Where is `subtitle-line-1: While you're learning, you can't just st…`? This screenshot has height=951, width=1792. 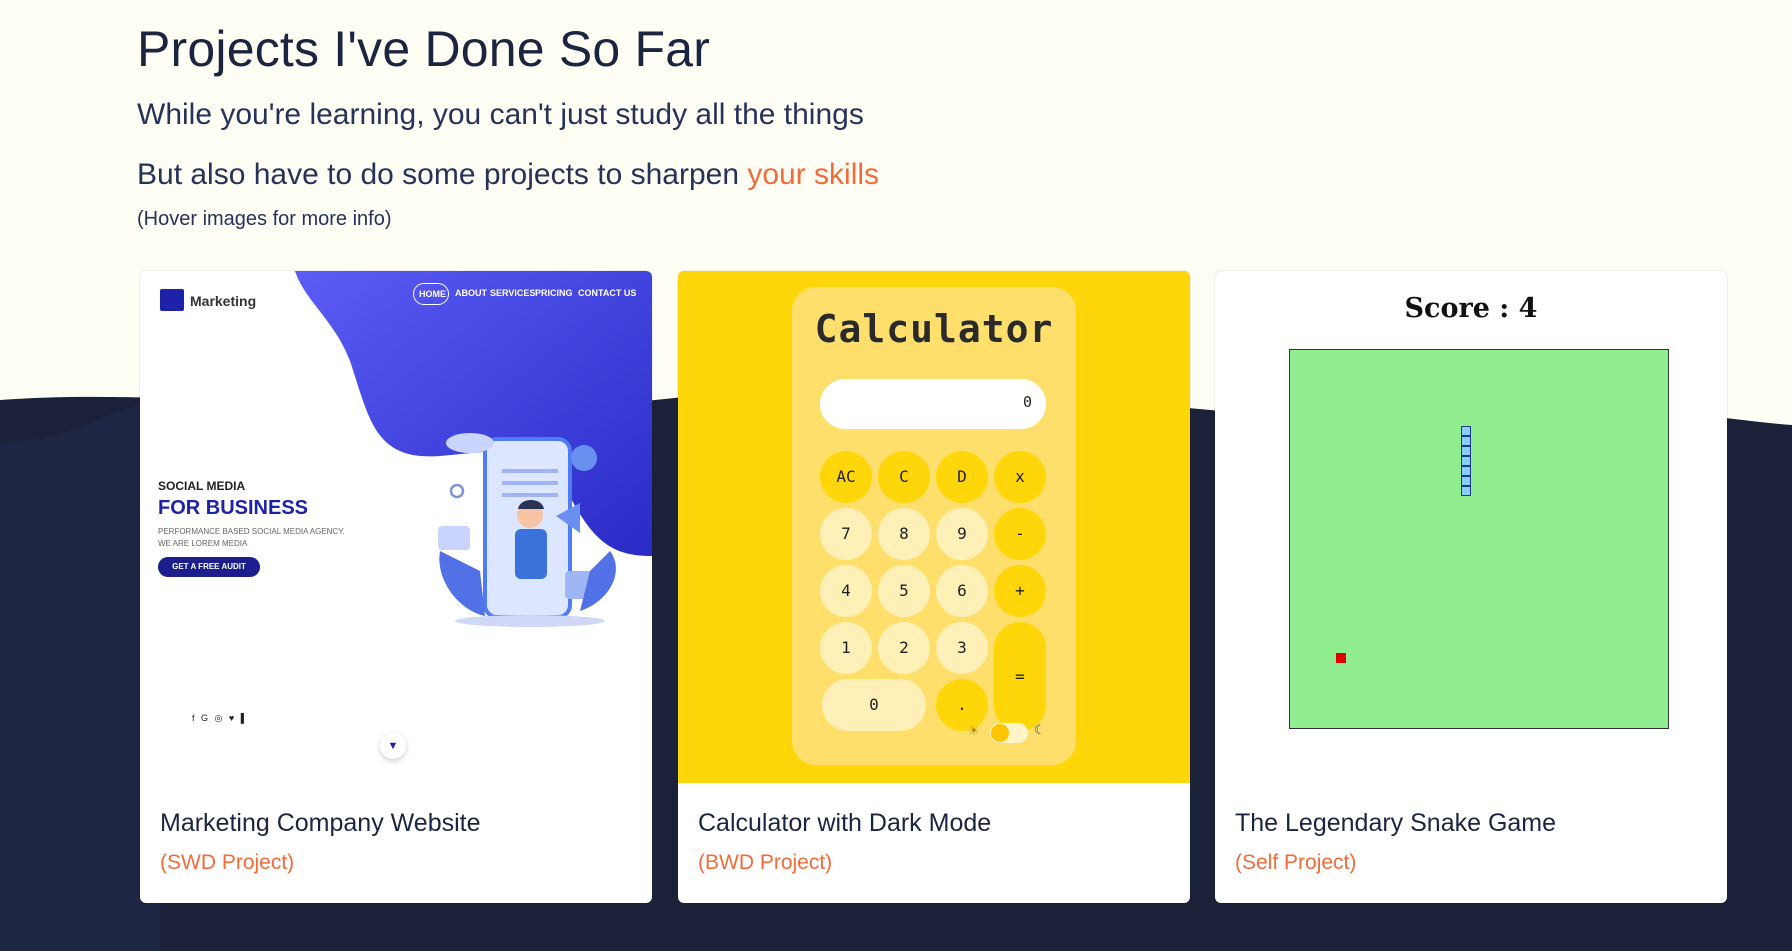 subtitle-line-1: While you're learning, you can't just st… is located at coordinates (500, 114).